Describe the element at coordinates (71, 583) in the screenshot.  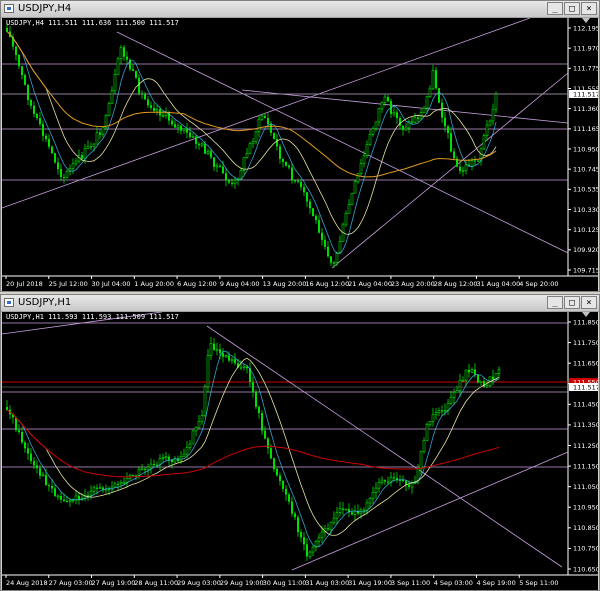
I see `time-label: 27 Aug 03:00` at that location.